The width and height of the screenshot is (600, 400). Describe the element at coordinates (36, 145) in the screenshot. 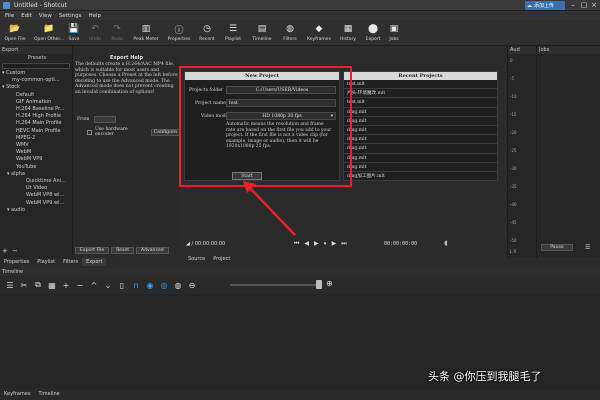

I see `tree-item: WMV` at that location.